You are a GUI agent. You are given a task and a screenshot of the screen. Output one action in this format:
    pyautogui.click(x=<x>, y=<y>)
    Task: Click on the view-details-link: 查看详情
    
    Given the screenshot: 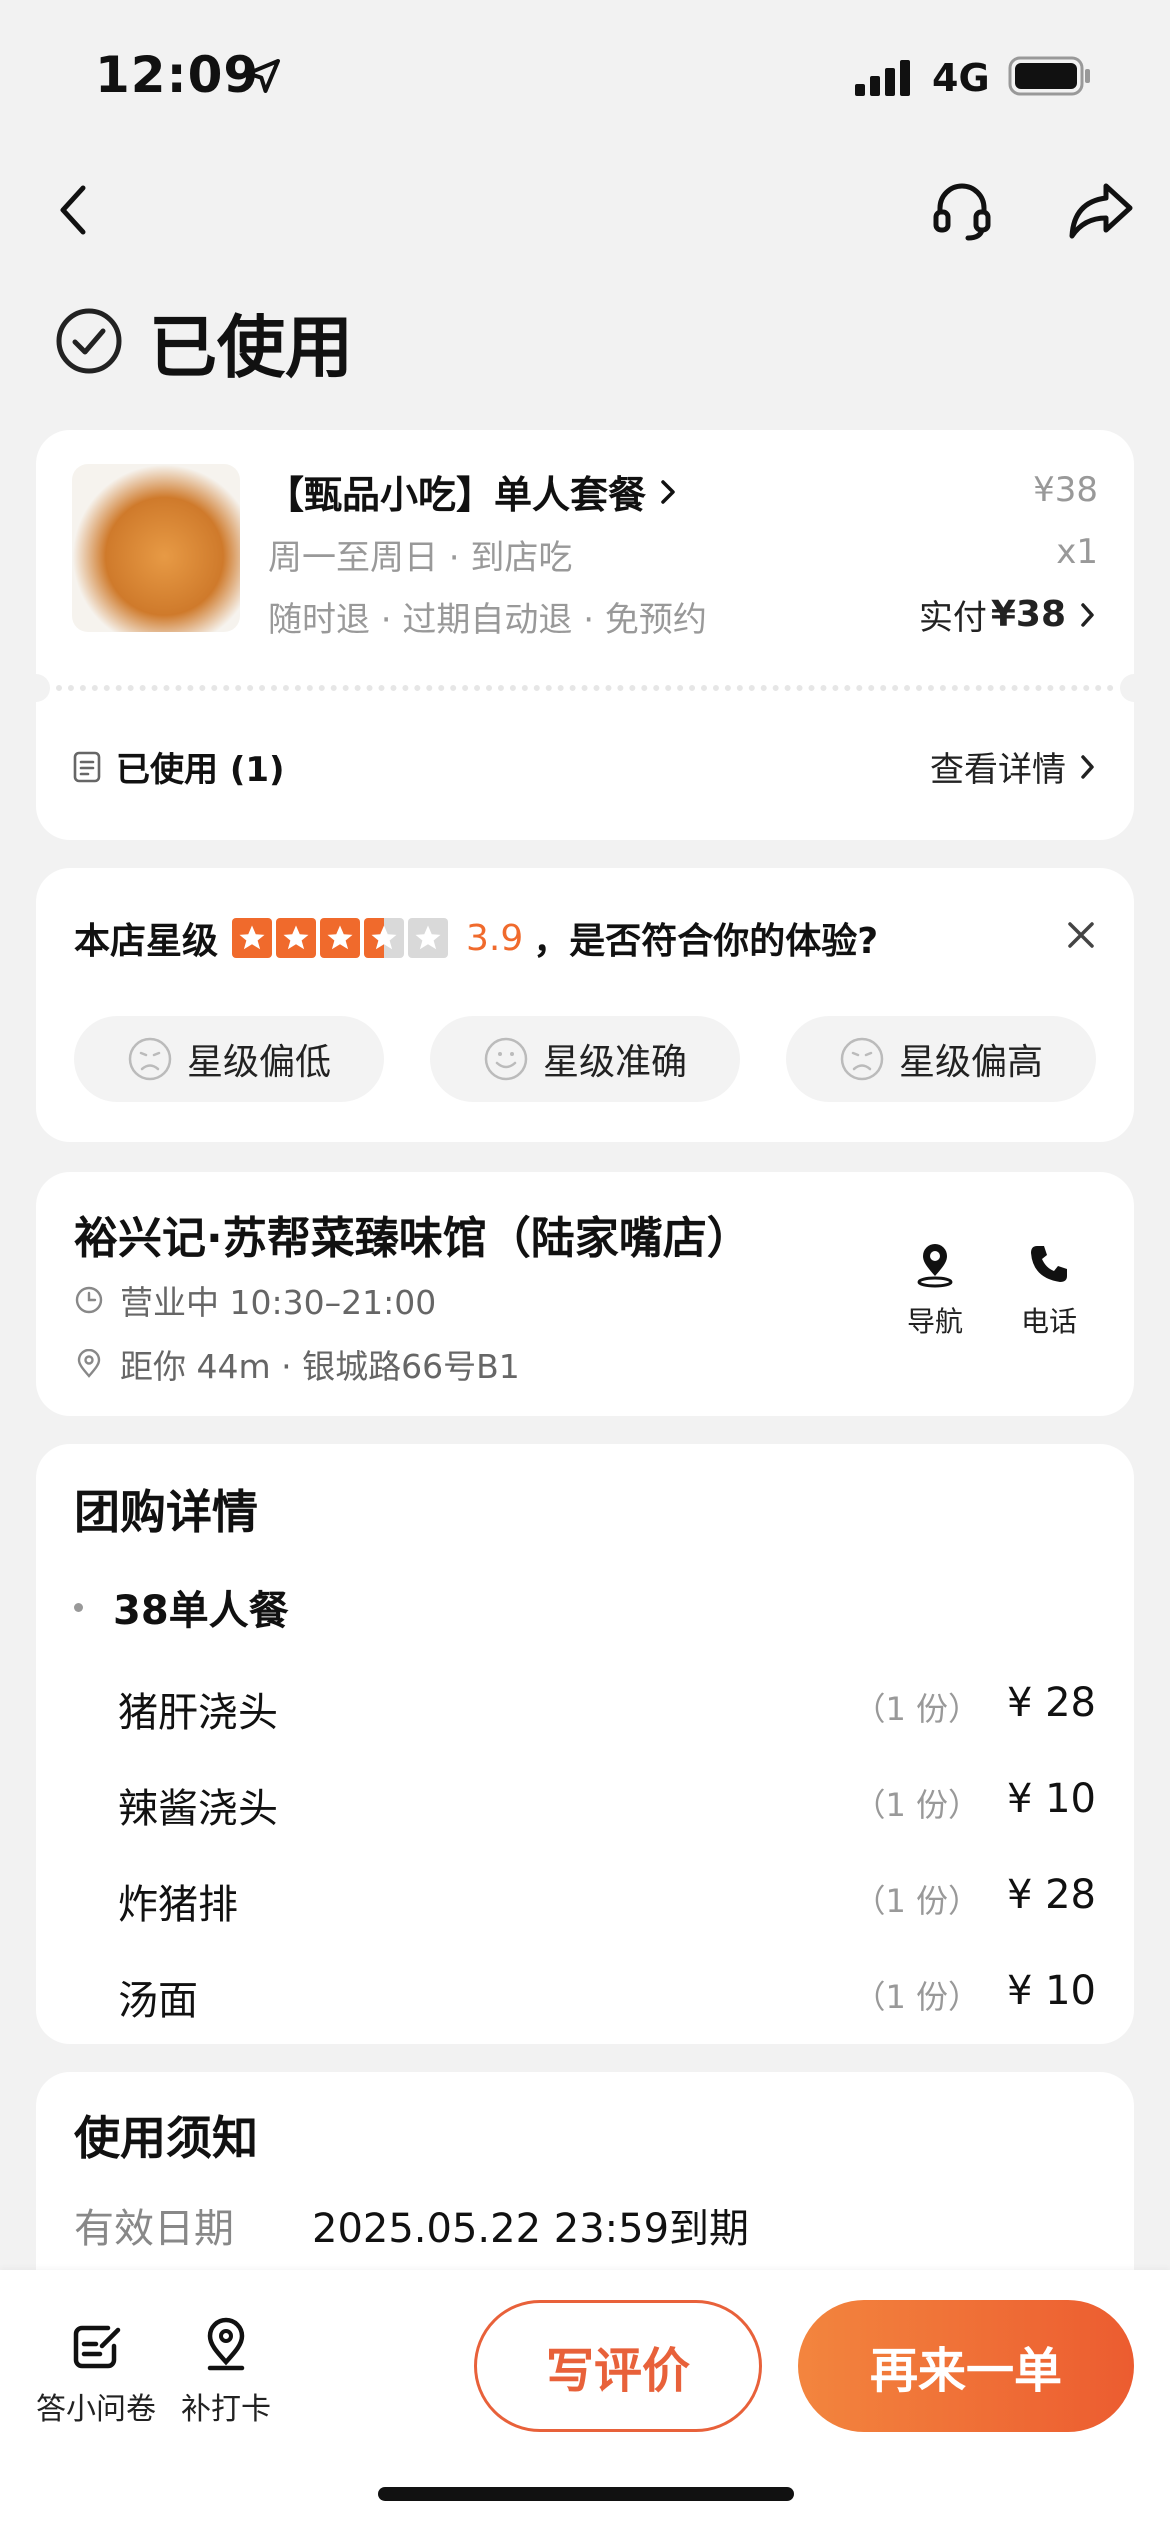 What is the action you would take?
    pyautogui.click(x=1014, y=766)
    